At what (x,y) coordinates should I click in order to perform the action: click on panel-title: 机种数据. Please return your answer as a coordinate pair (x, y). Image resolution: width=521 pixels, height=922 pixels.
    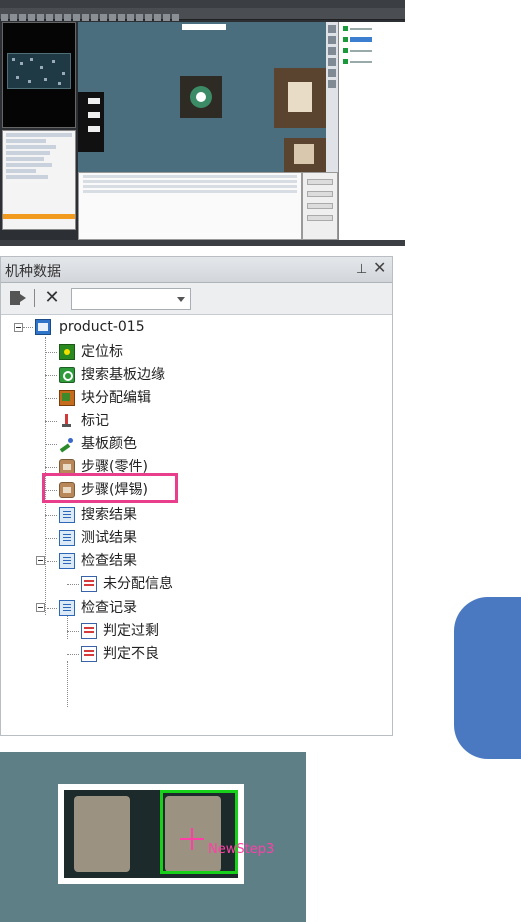
    Looking at the image, I should click on (33, 272).